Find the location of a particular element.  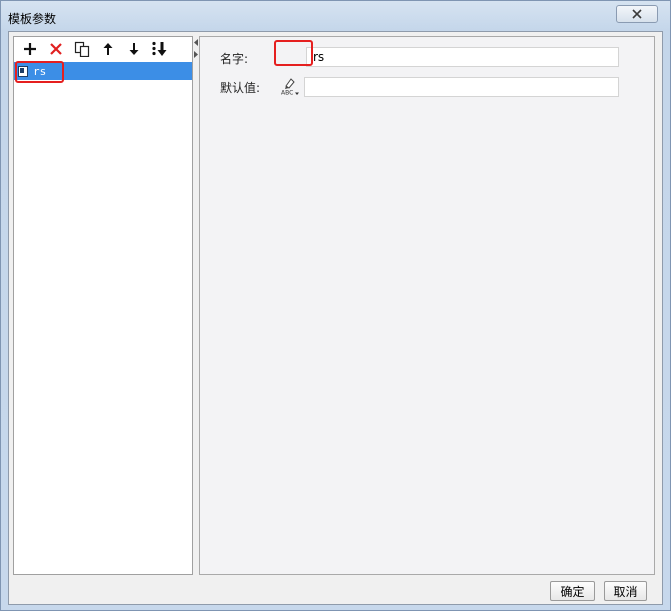

default-value-field is located at coordinates (461, 87).